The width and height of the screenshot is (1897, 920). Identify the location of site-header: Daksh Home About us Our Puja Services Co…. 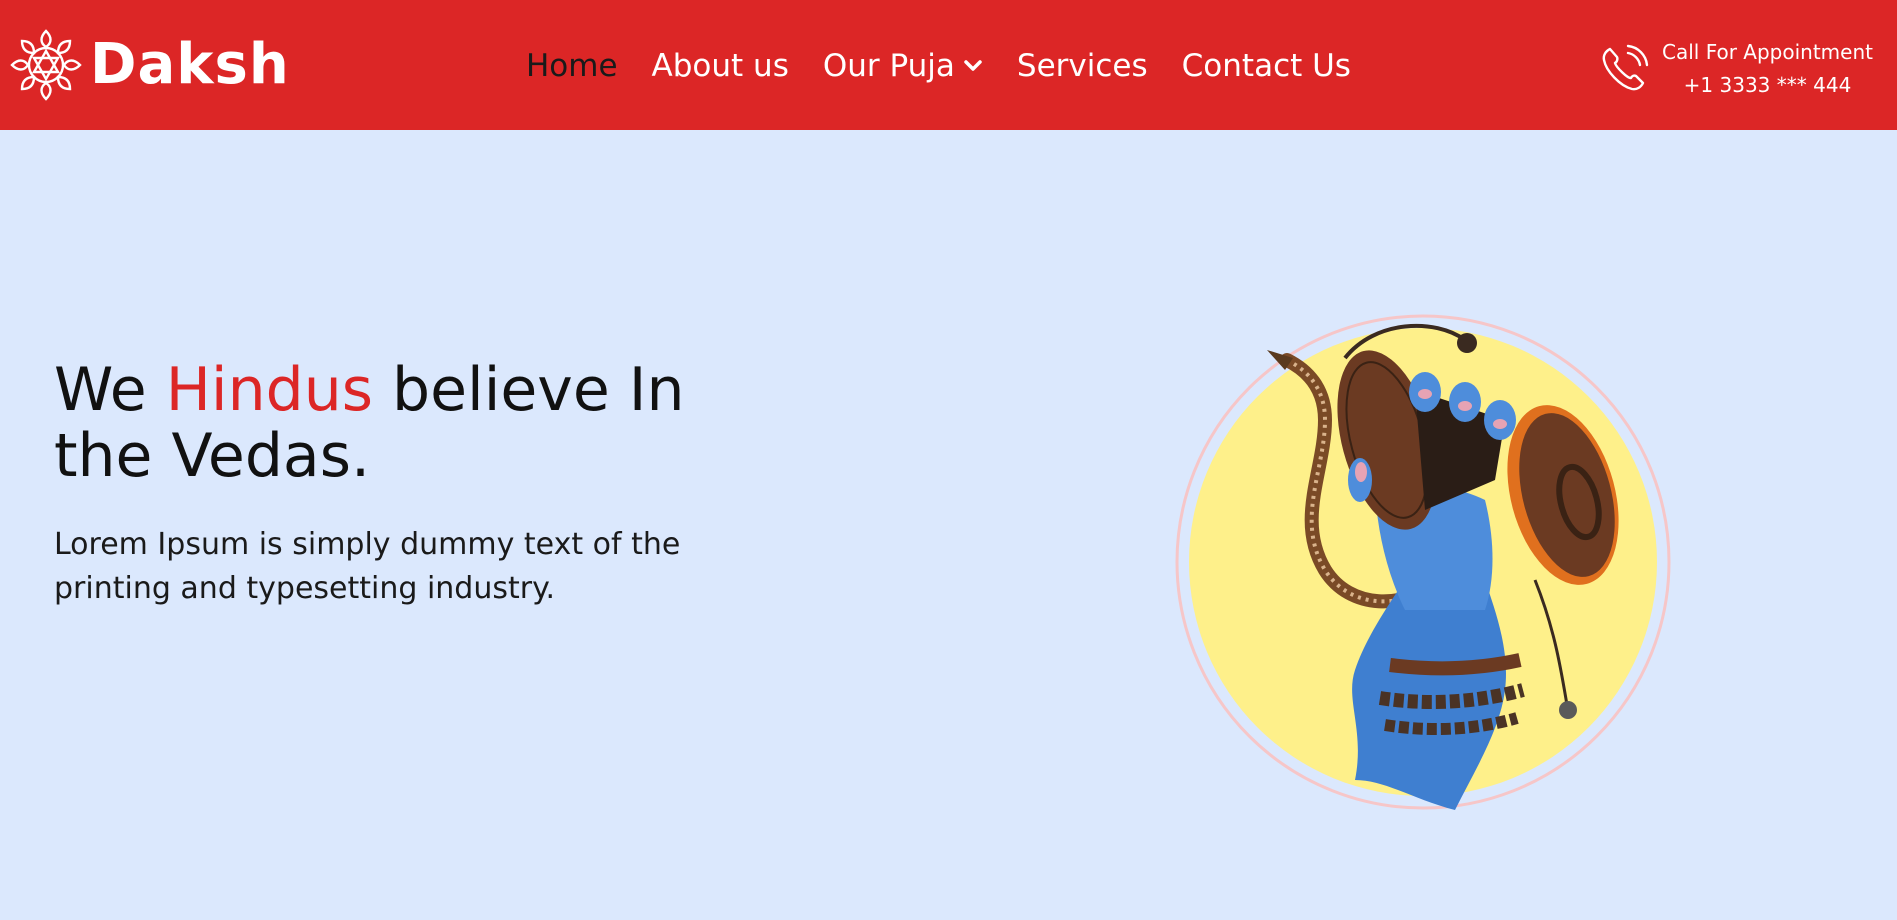
(948, 65).